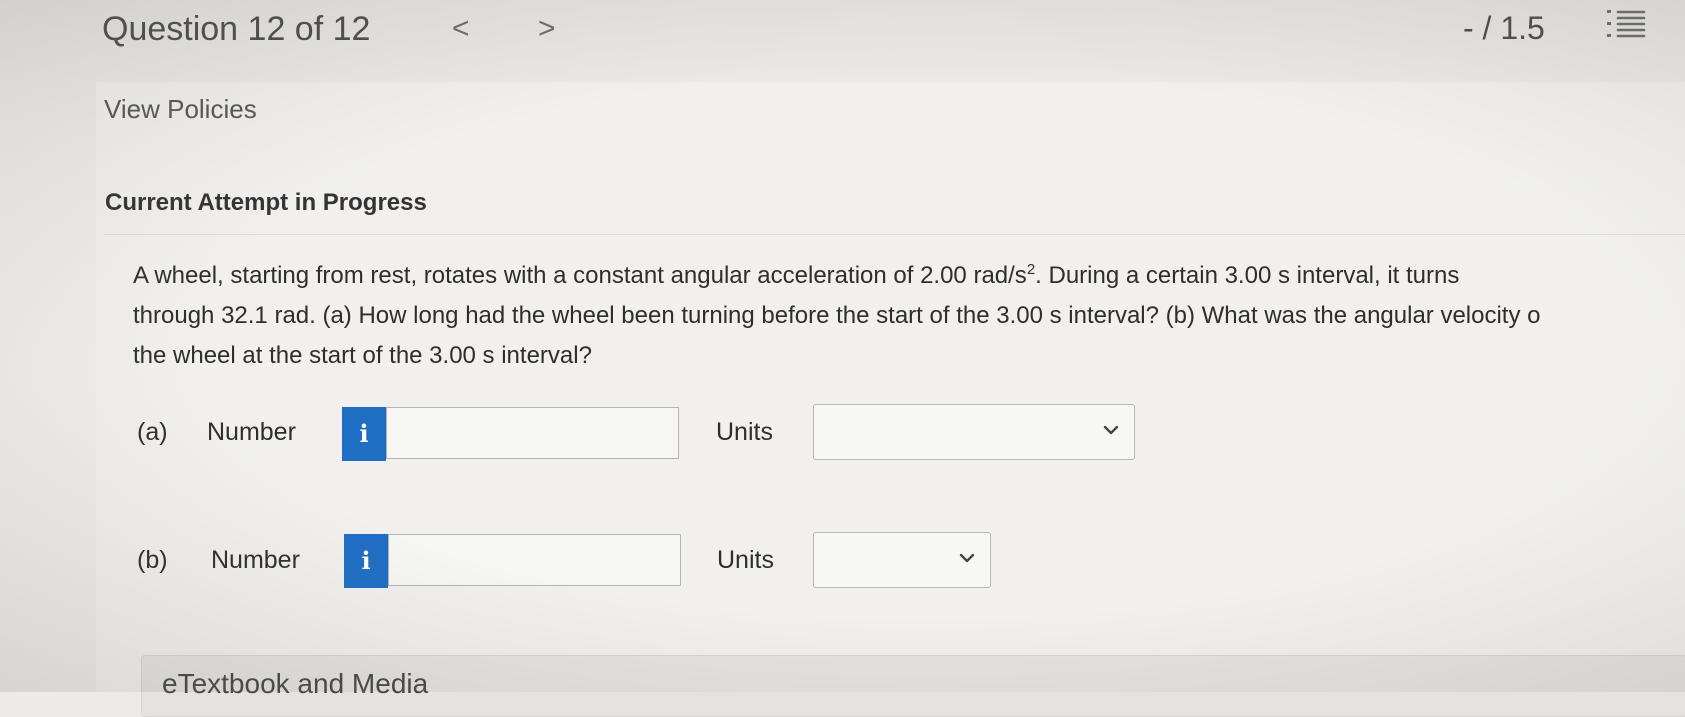 The height and width of the screenshot is (717, 1685). What do you see at coordinates (842, 41) in the screenshot?
I see `question-header: Question 12 of 12 < > - / 1.5` at bounding box center [842, 41].